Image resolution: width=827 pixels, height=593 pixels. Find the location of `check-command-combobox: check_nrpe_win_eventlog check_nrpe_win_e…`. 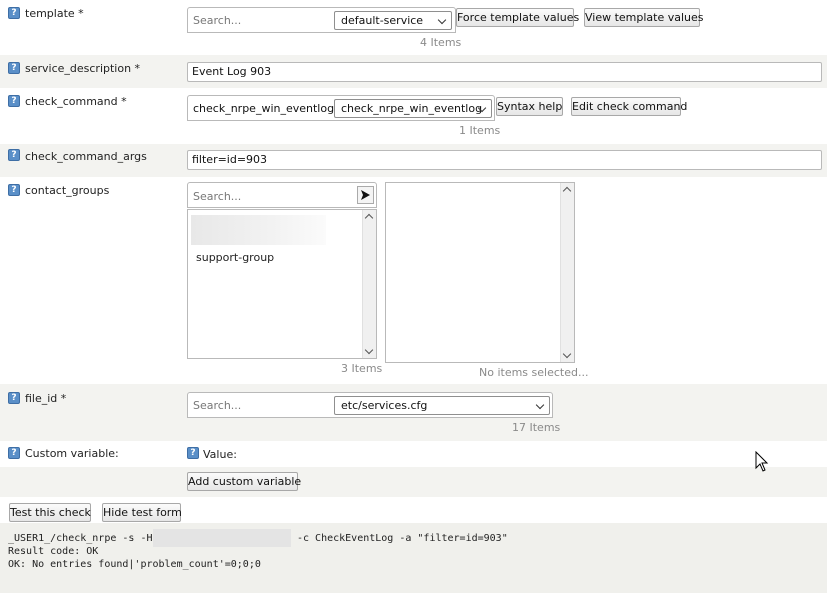

check-command-combobox: check_nrpe_win_eventlog check_nrpe_win_e… is located at coordinates (341, 108).